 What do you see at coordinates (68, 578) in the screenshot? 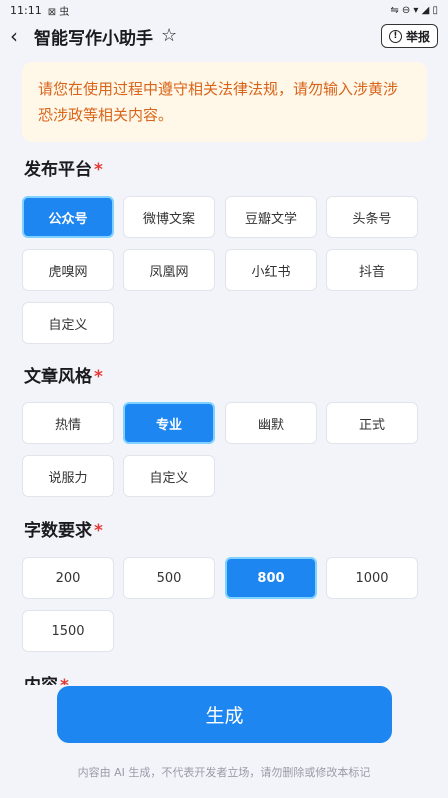
I see `word-count-option: 200` at bounding box center [68, 578].